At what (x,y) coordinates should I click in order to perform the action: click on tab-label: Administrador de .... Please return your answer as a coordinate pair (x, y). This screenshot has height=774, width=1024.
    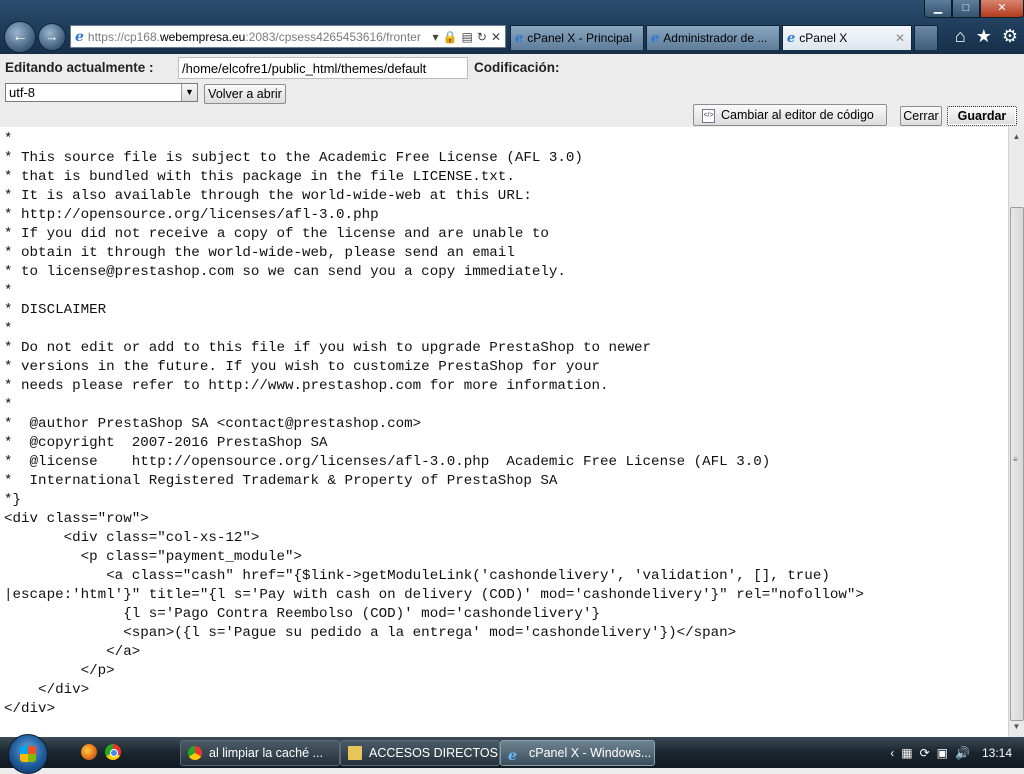
    Looking at the image, I should click on (715, 38).